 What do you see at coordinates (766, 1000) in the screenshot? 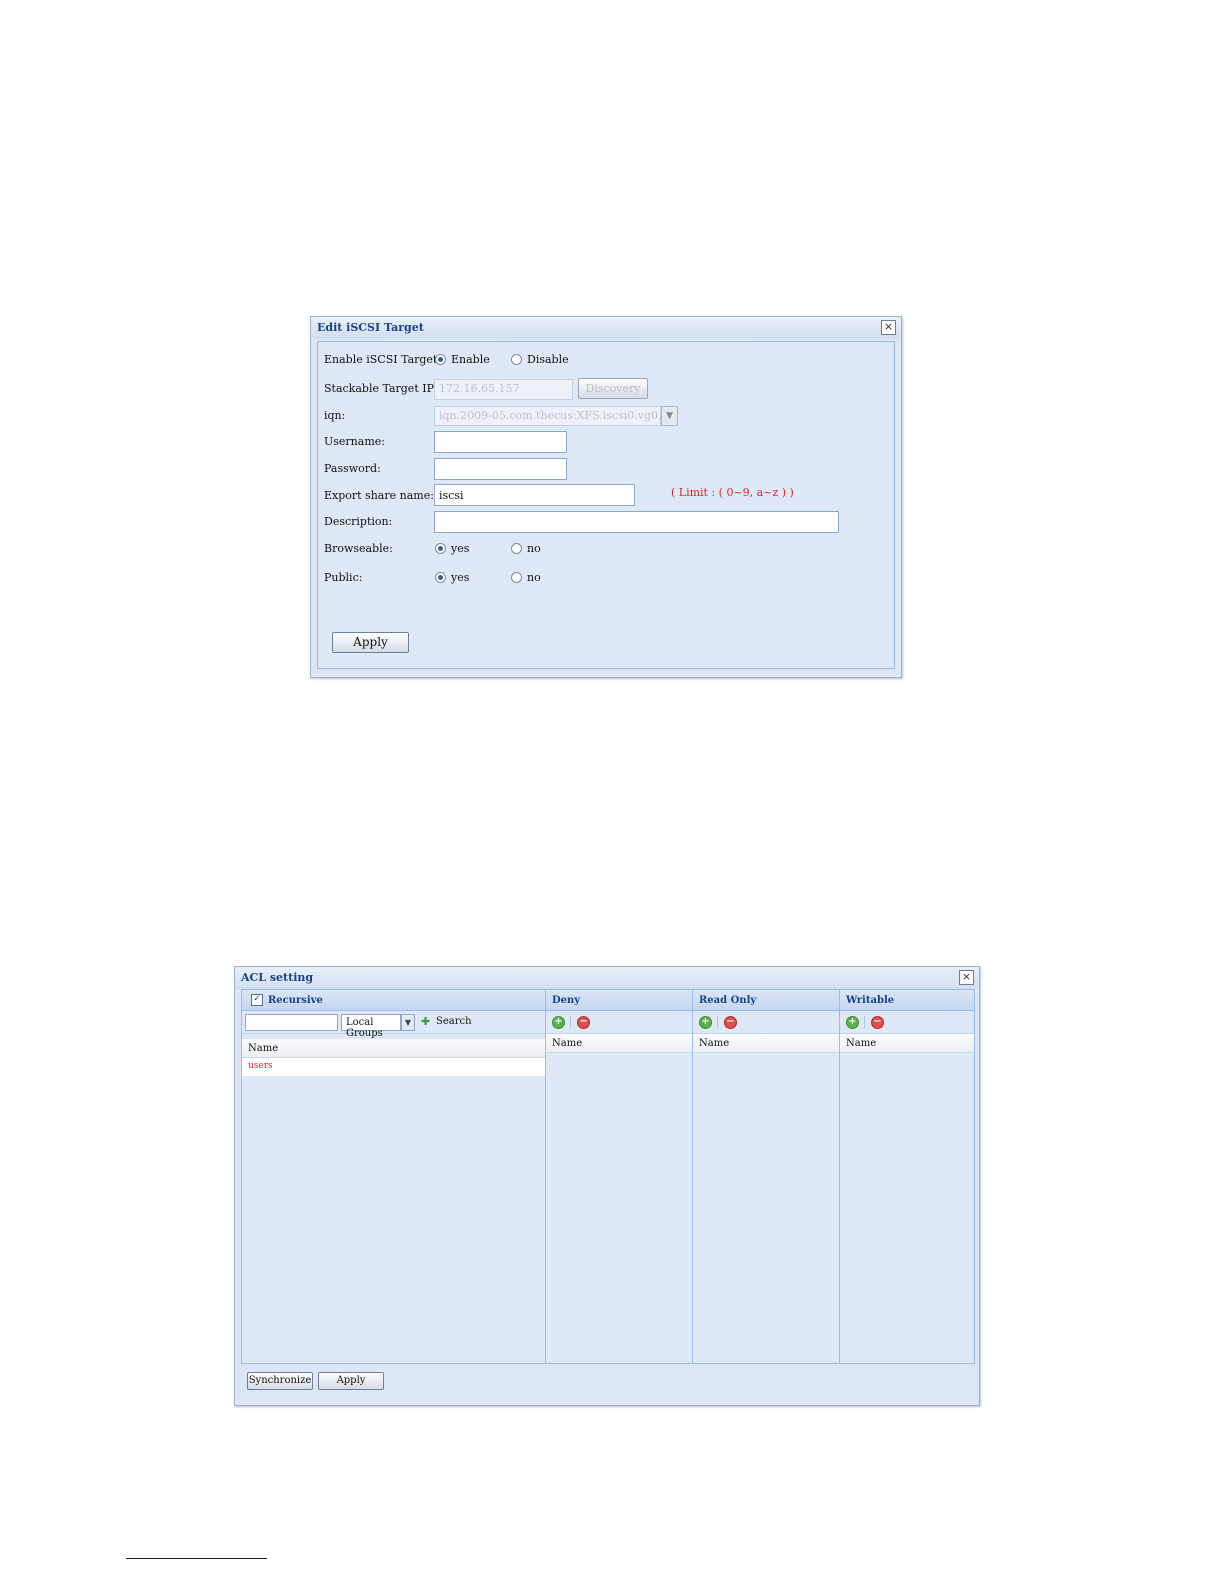
I see `read-only-header: Read Only` at bounding box center [766, 1000].